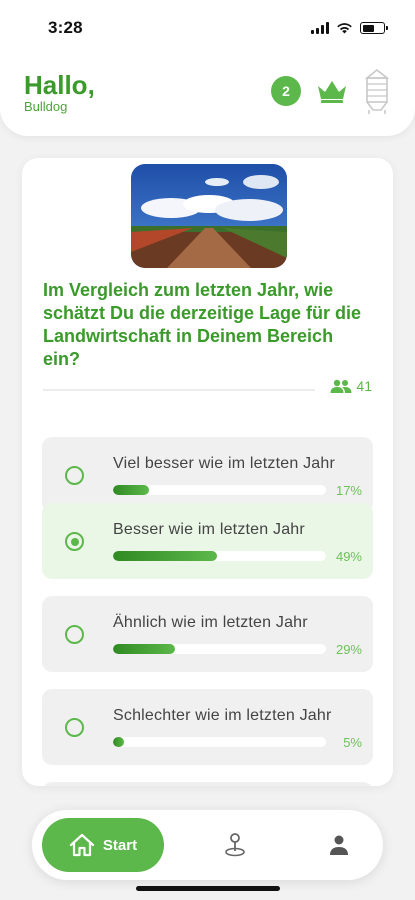 Image resolution: width=415 pixels, height=900 pixels. Describe the element at coordinates (207, 28) in the screenshot. I see `status-bar: 3:28` at that location.